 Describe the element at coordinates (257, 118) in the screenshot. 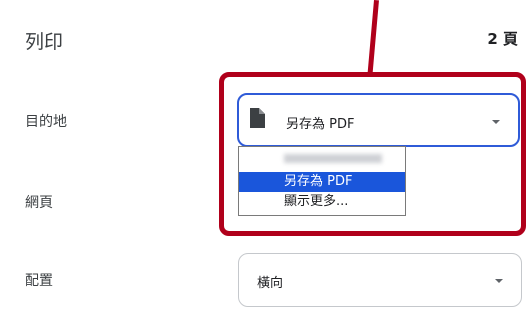

I see `document-icon` at that location.